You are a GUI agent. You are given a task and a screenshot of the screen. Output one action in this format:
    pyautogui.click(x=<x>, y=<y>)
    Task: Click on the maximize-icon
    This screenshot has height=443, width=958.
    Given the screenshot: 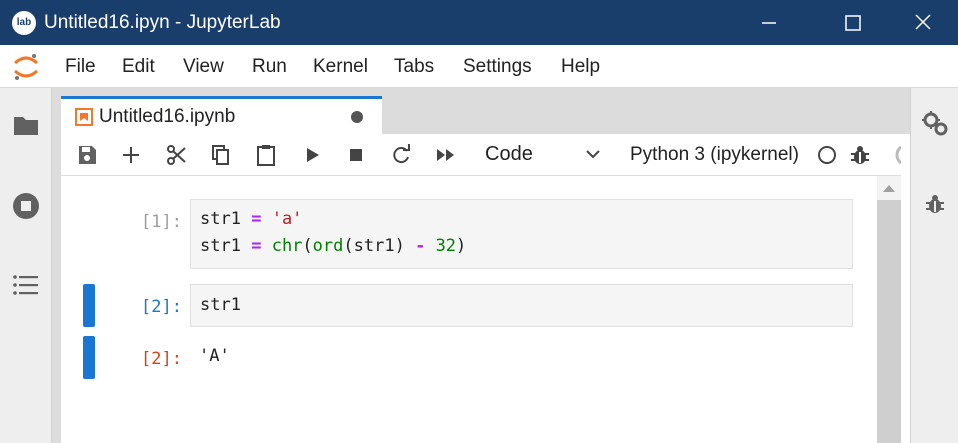 What is the action you would take?
    pyautogui.click(x=853, y=23)
    